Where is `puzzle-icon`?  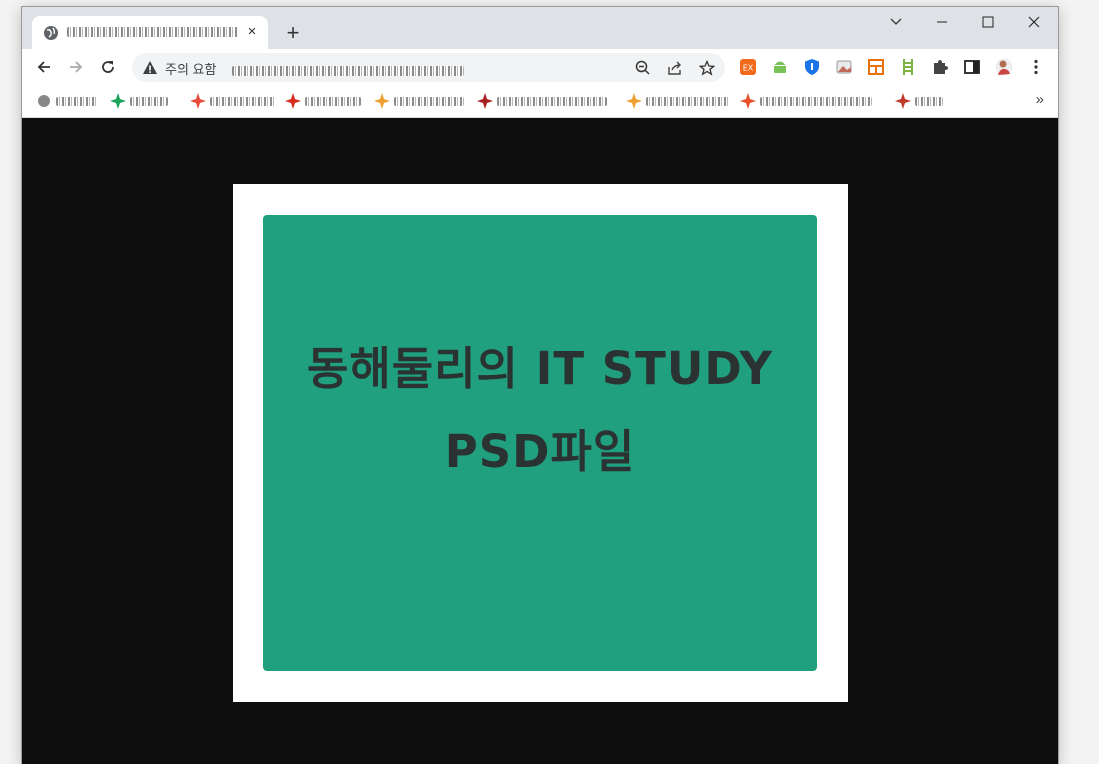
puzzle-icon is located at coordinates (940, 67).